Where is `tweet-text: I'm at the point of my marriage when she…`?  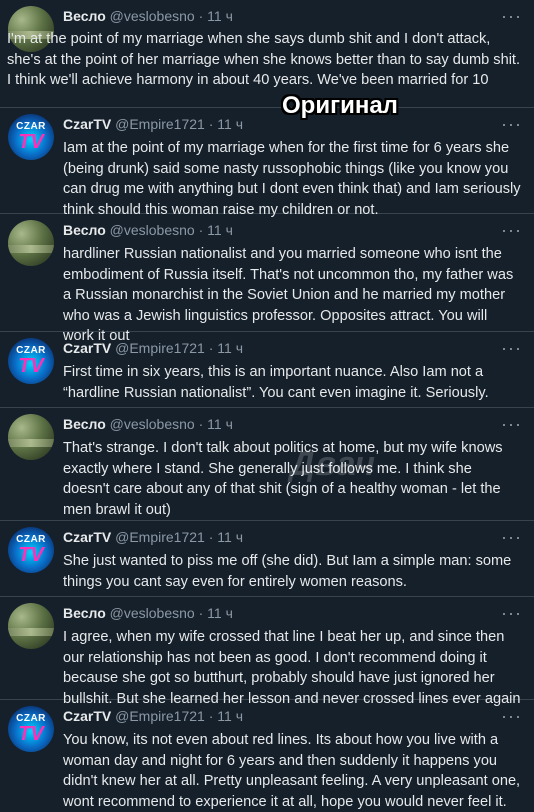 tweet-text: I'm at the point of my marriage when she… is located at coordinates (264, 59).